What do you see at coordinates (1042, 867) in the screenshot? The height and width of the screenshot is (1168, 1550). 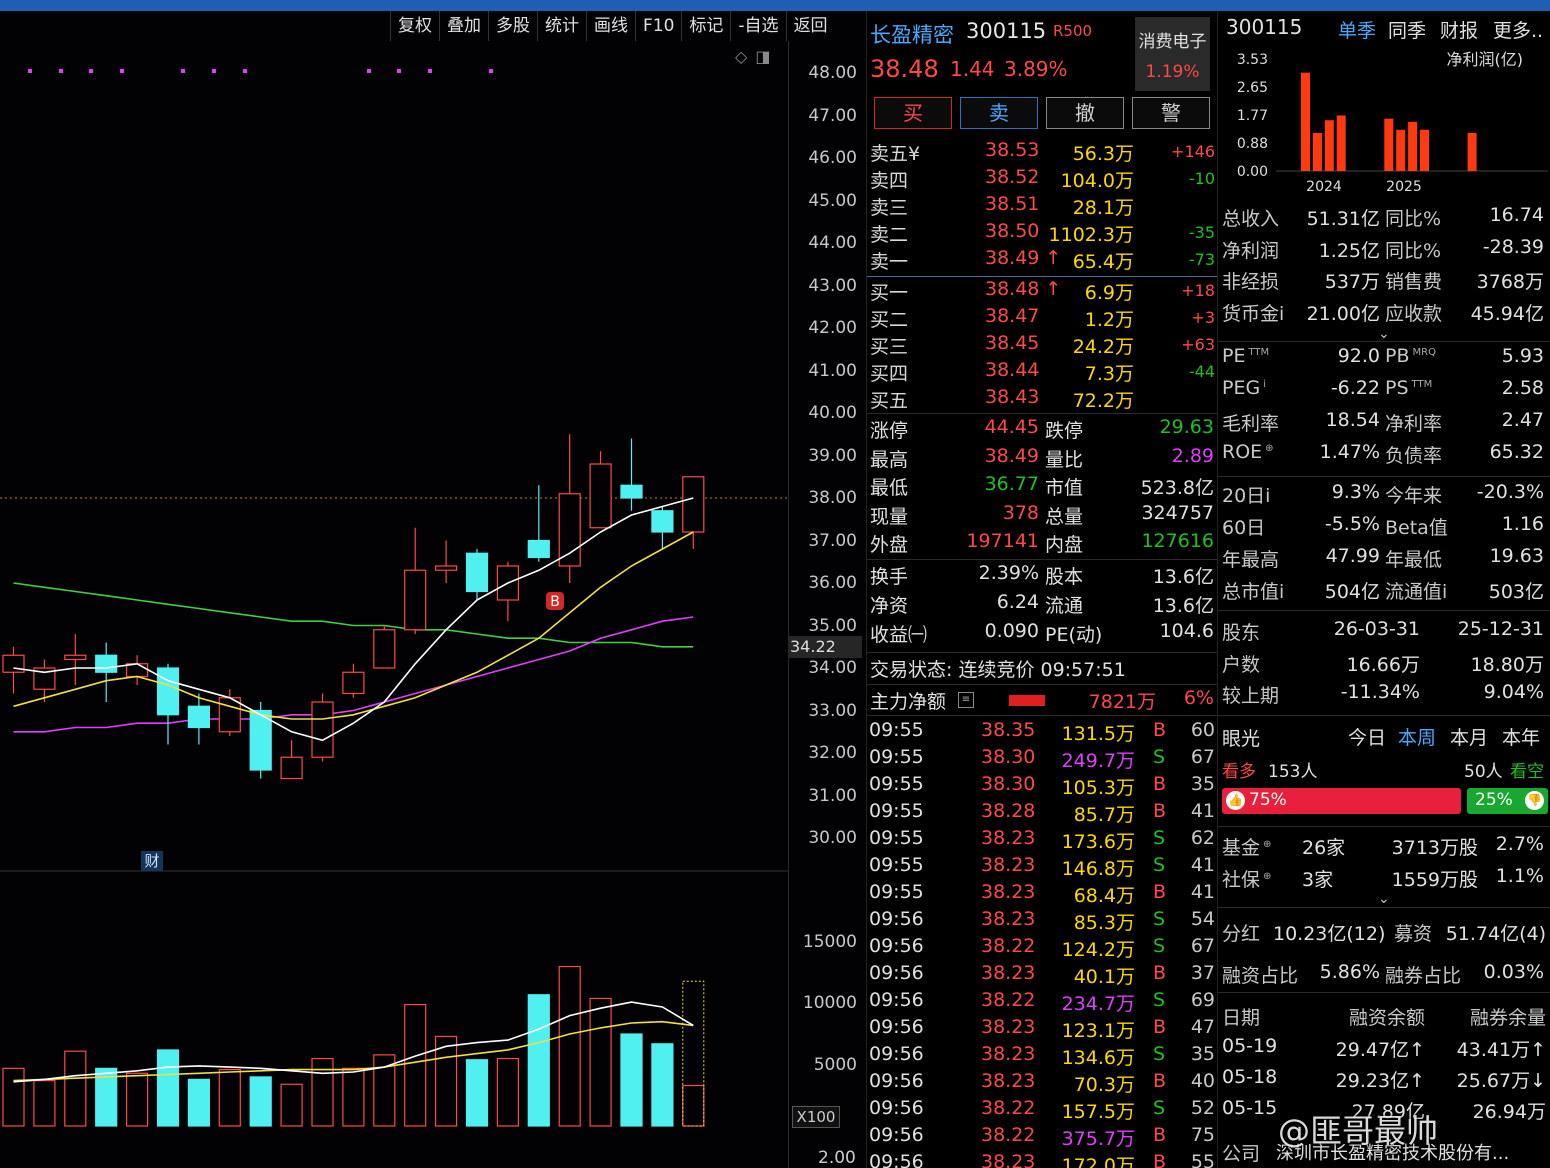 I see `tick-row: 09:55 38.23 146.8万 S 41` at bounding box center [1042, 867].